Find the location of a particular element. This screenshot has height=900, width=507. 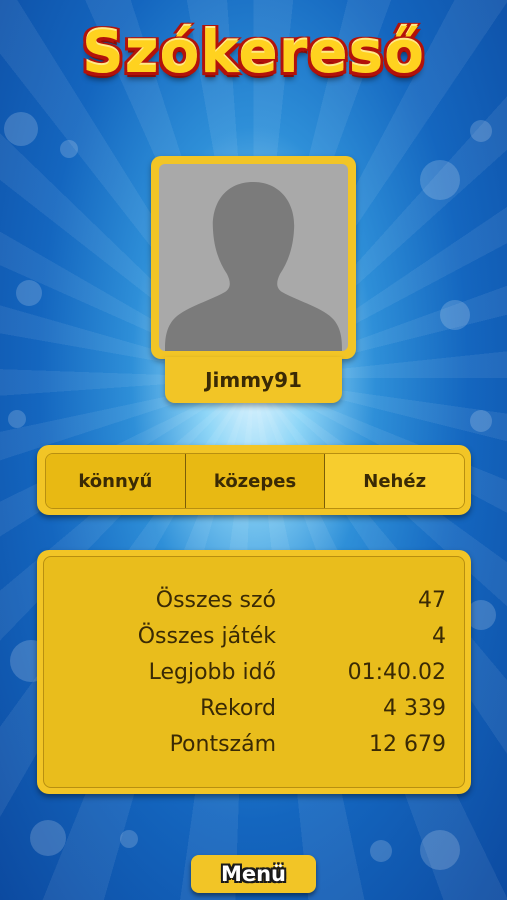

menu-button-label: Menü is located at coordinates (253, 874).